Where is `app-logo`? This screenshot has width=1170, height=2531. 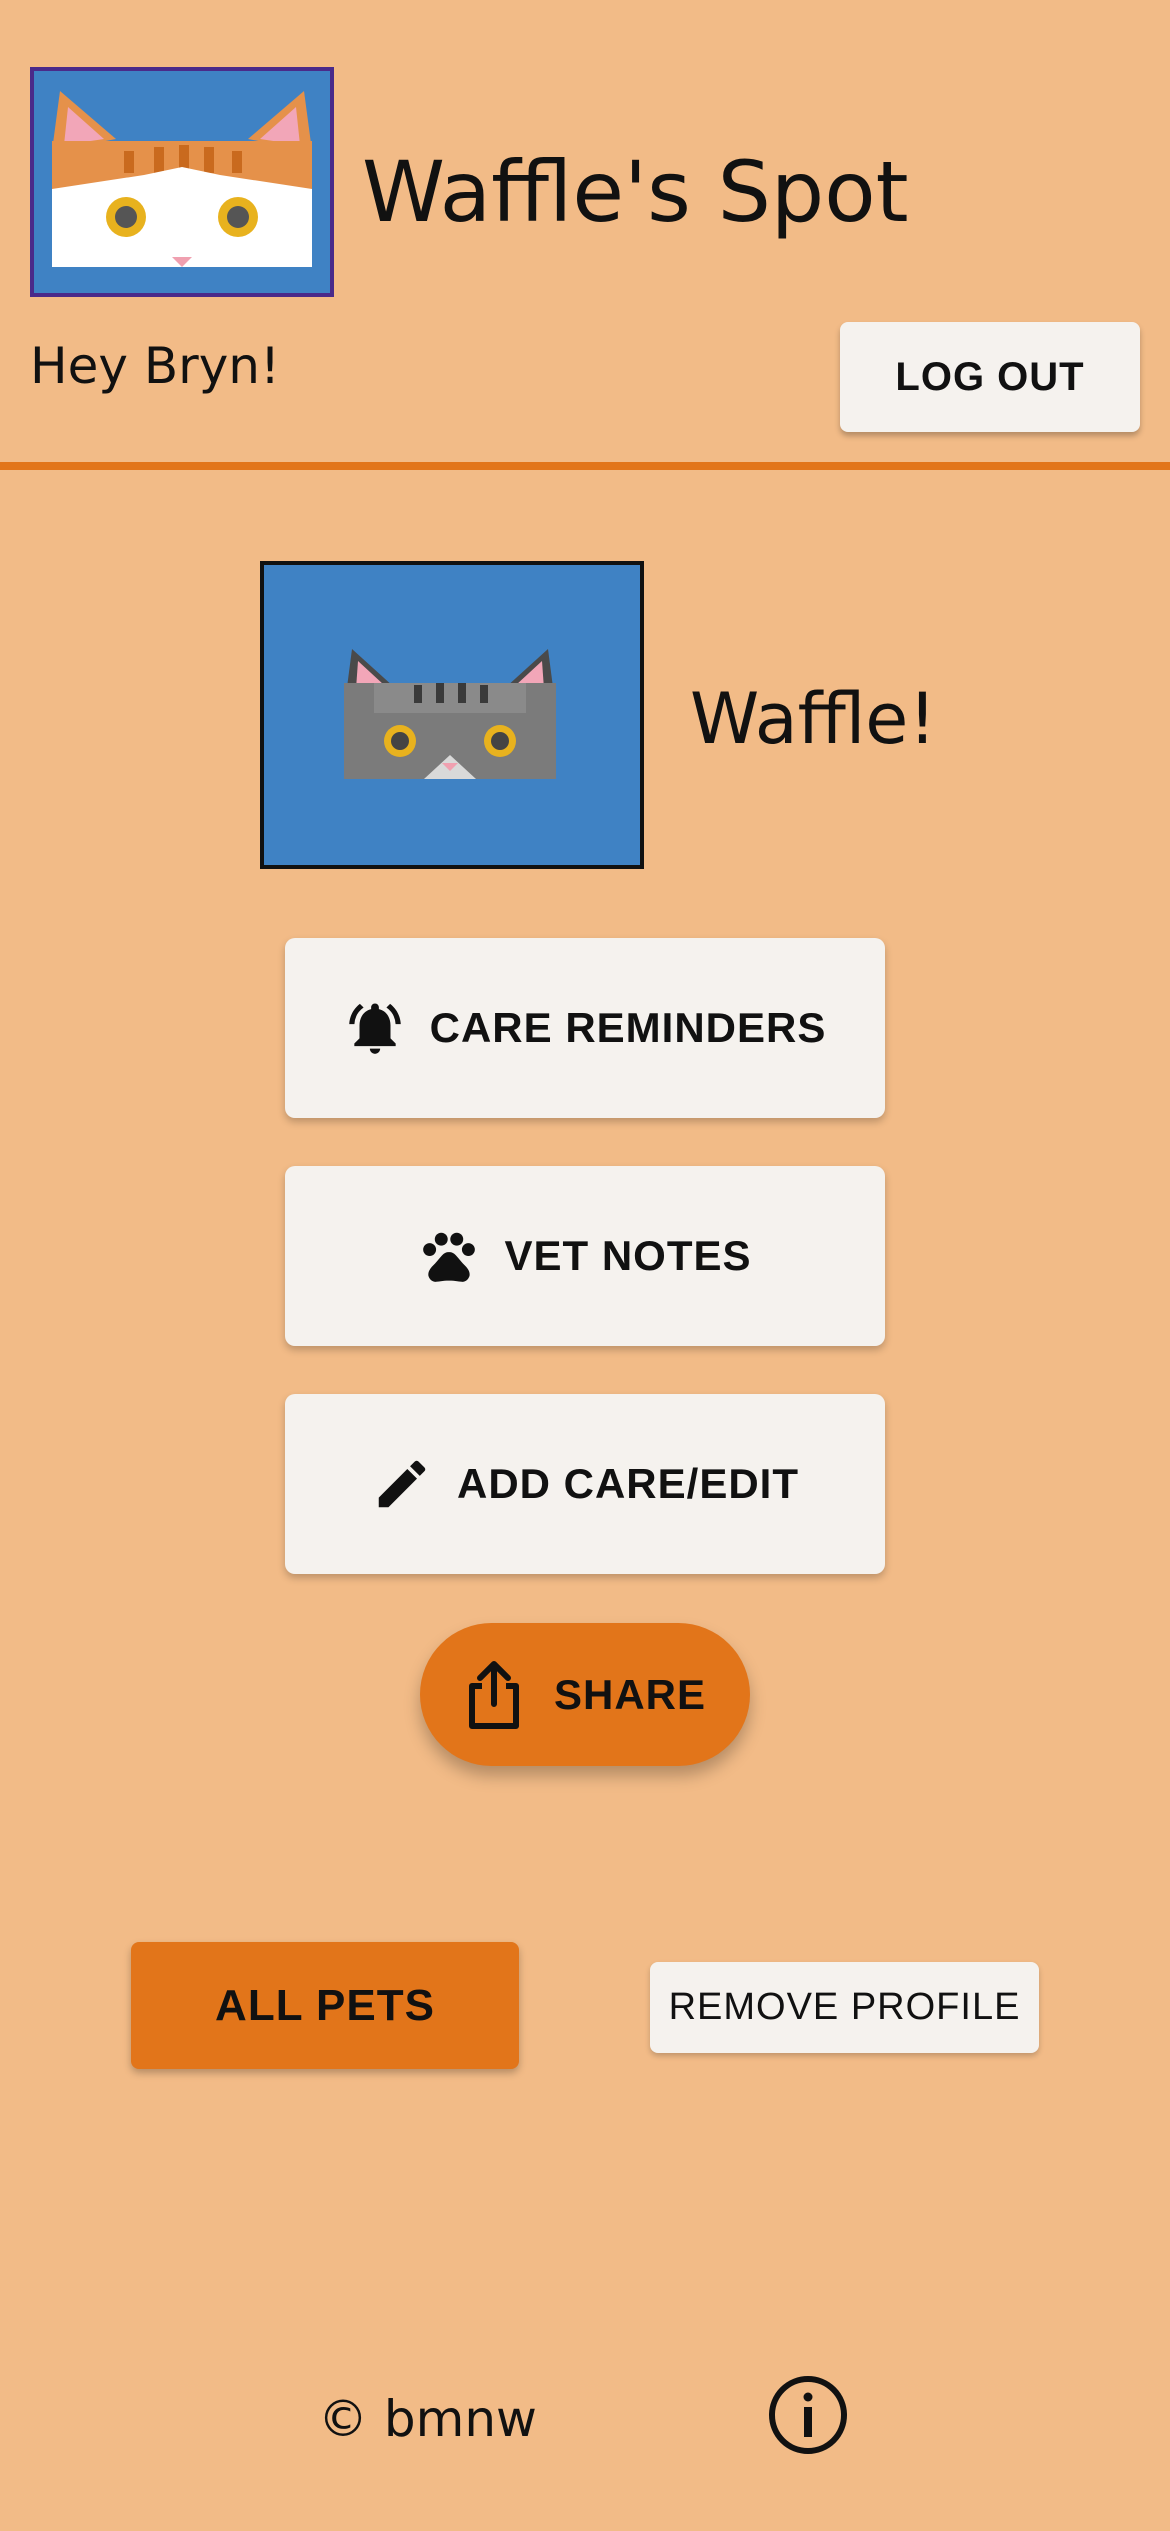 app-logo is located at coordinates (182, 182).